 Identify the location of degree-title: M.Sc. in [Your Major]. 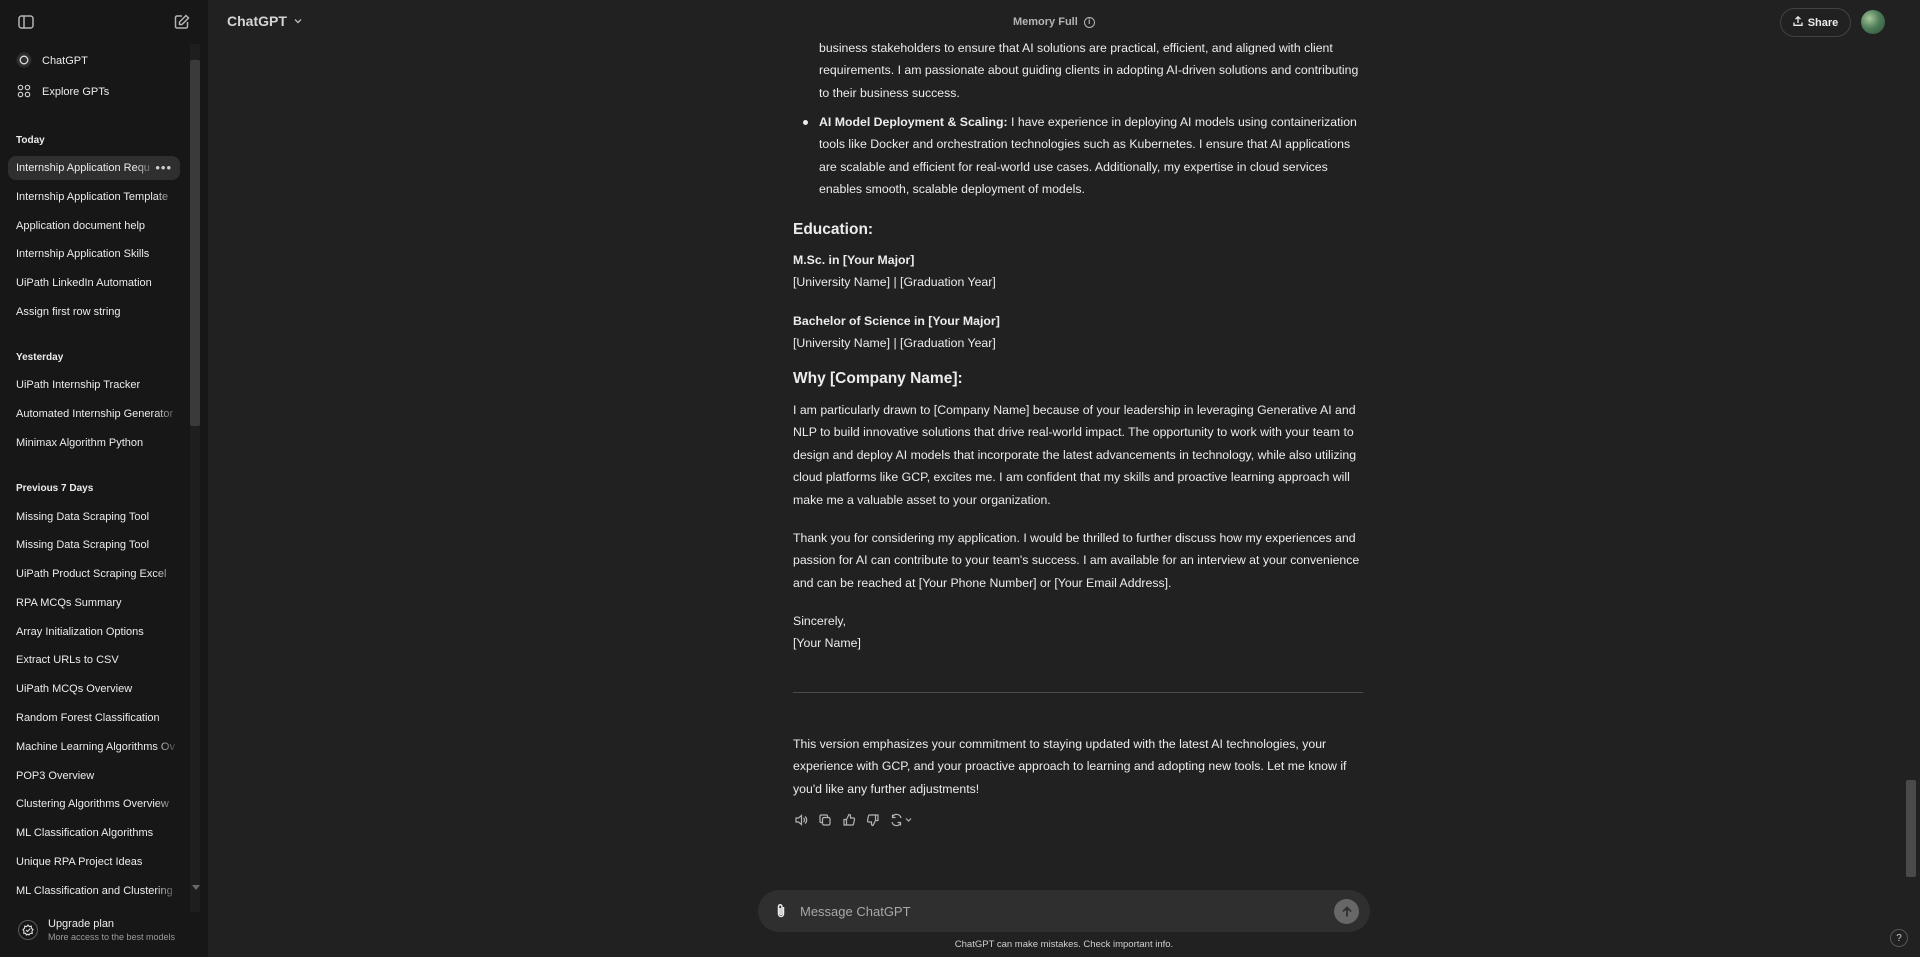
(854, 260).